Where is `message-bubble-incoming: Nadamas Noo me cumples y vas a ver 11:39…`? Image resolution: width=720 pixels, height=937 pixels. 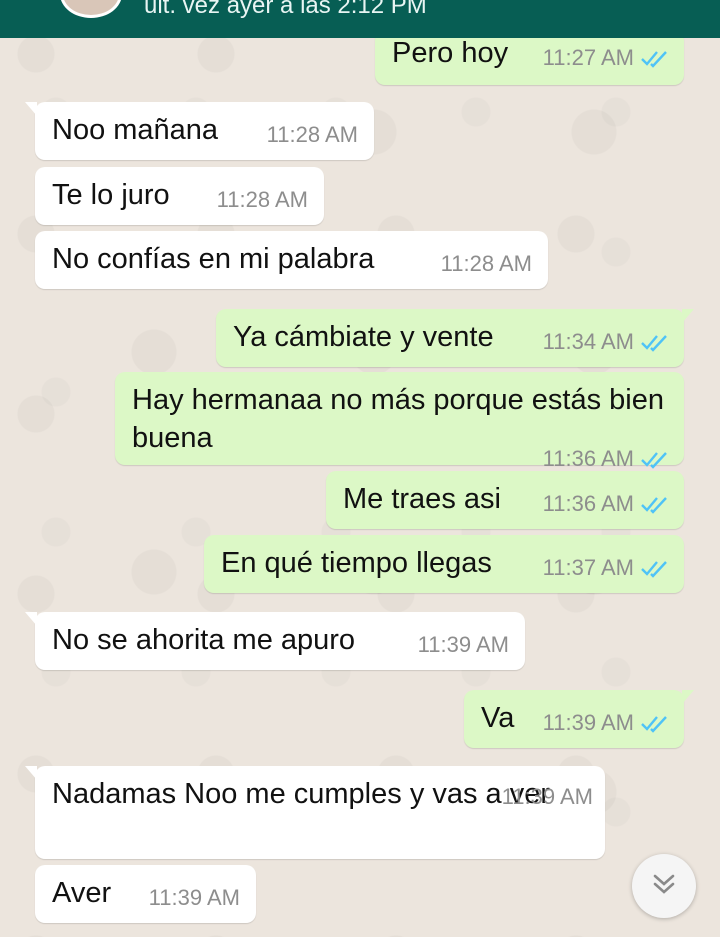 message-bubble-incoming: Nadamas Noo me cumples y vas a ver 11:39… is located at coordinates (315, 812).